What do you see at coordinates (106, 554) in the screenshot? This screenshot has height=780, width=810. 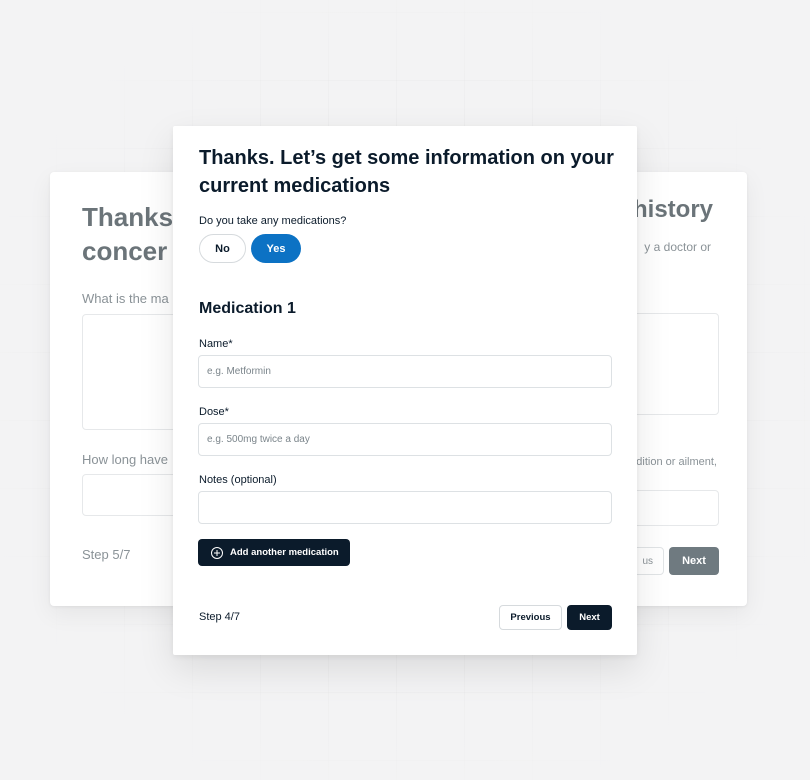 I see `background-step-indicator: Step 5/7` at bounding box center [106, 554].